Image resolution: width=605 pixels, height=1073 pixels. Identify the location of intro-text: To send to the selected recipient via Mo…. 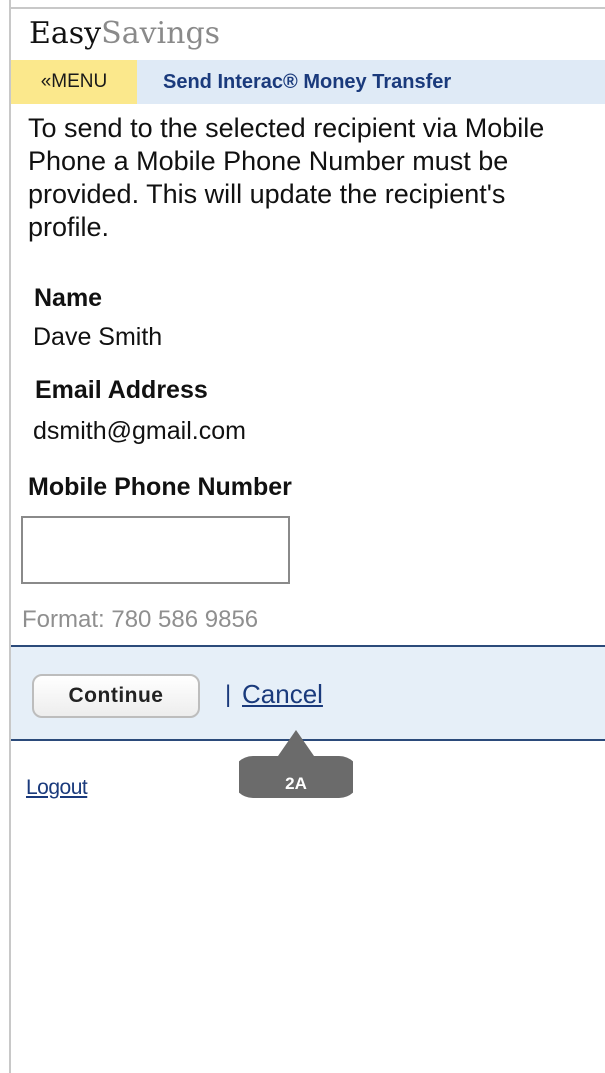
(286, 177).